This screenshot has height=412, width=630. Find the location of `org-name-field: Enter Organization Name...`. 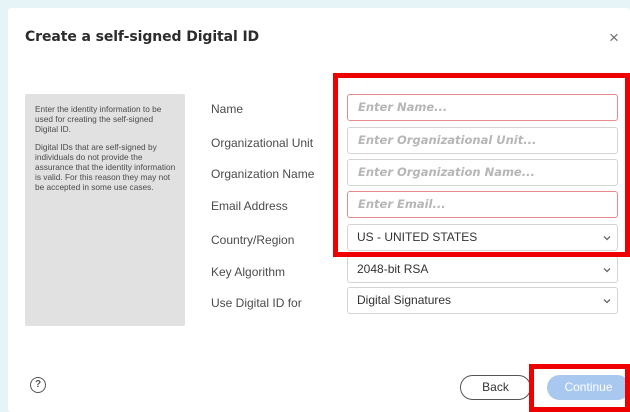

org-name-field: Enter Organization Name... is located at coordinates (482, 172).